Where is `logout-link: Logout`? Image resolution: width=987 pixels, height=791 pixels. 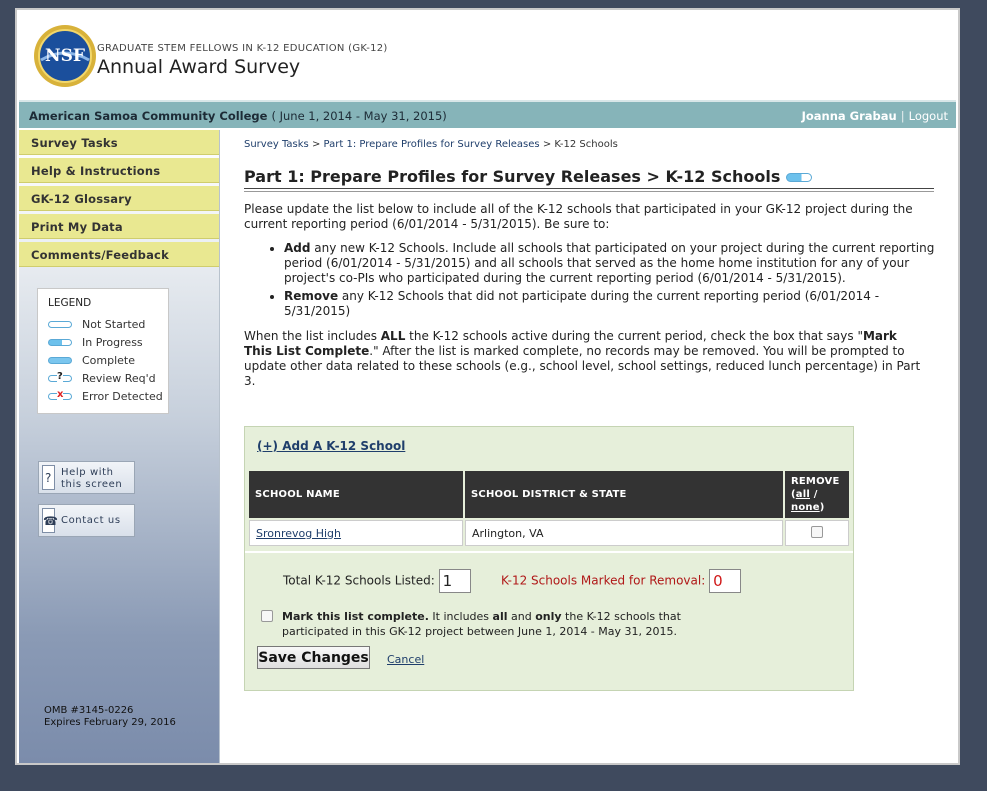 logout-link: Logout is located at coordinates (928, 116).